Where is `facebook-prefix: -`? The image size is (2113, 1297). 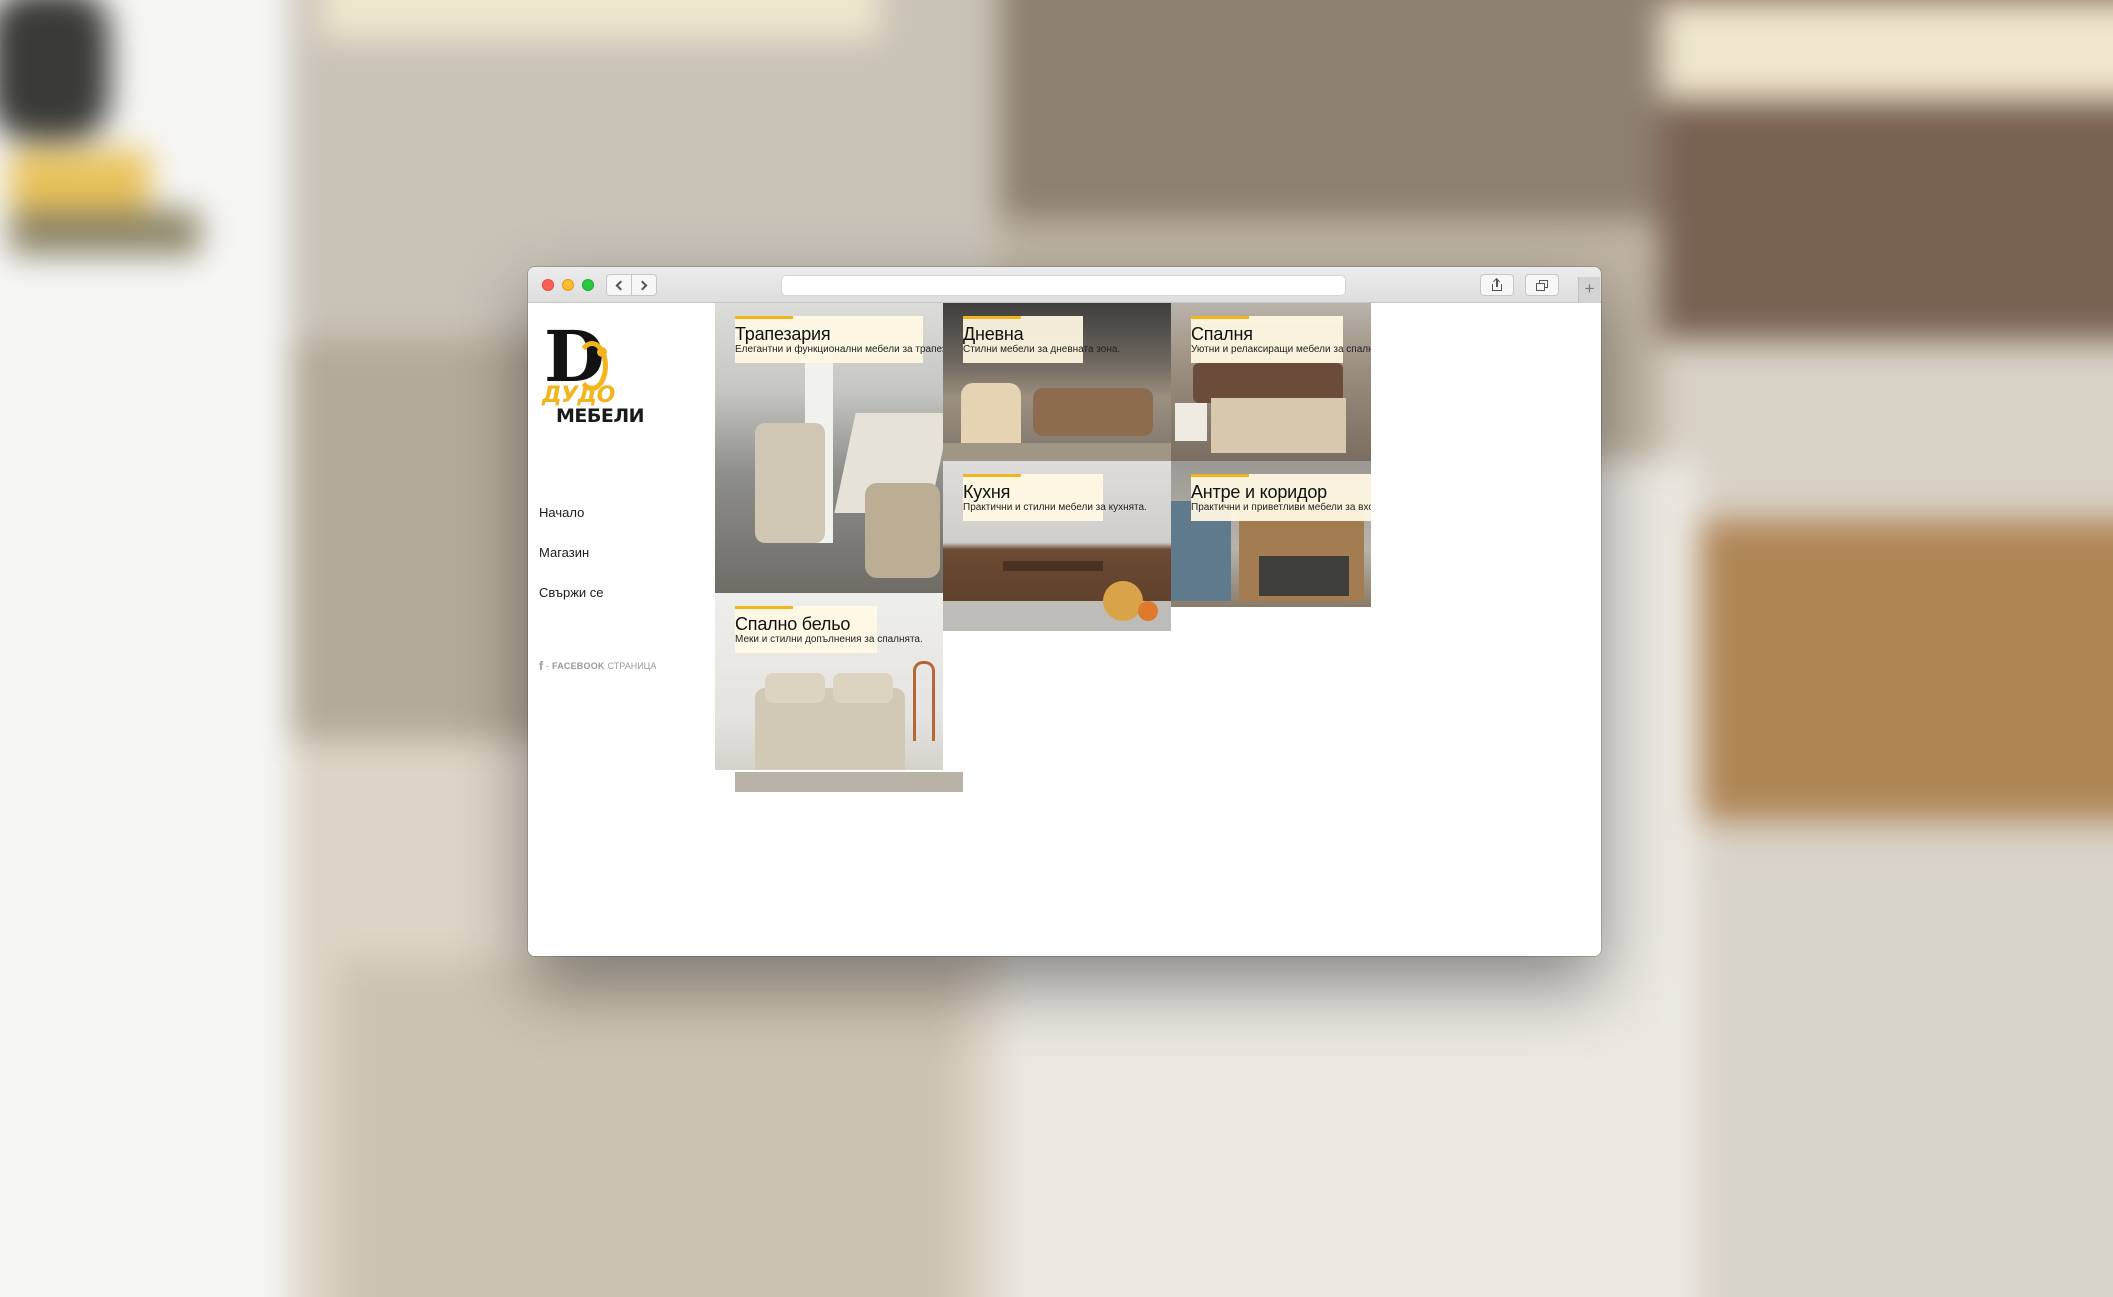 facebook-prefix: - is located at coordinates (547, 666).